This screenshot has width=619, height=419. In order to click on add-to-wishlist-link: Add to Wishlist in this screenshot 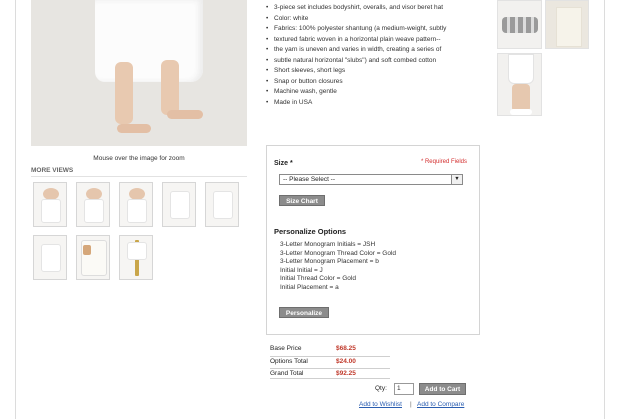, I will do `click(380, 404)`.